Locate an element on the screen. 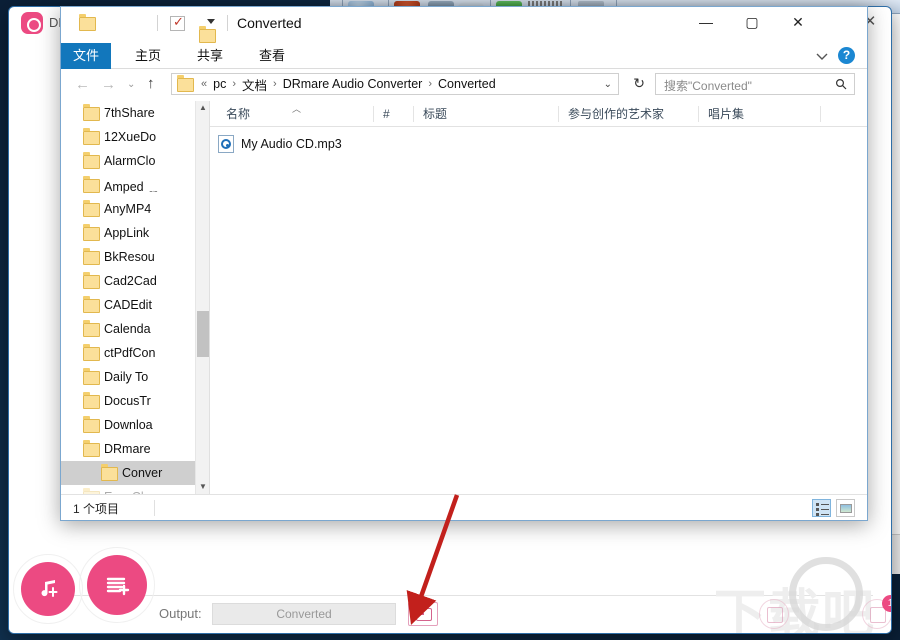 The image size is (900, 640). large-icons-view-button is located at coordinates (845, 508).